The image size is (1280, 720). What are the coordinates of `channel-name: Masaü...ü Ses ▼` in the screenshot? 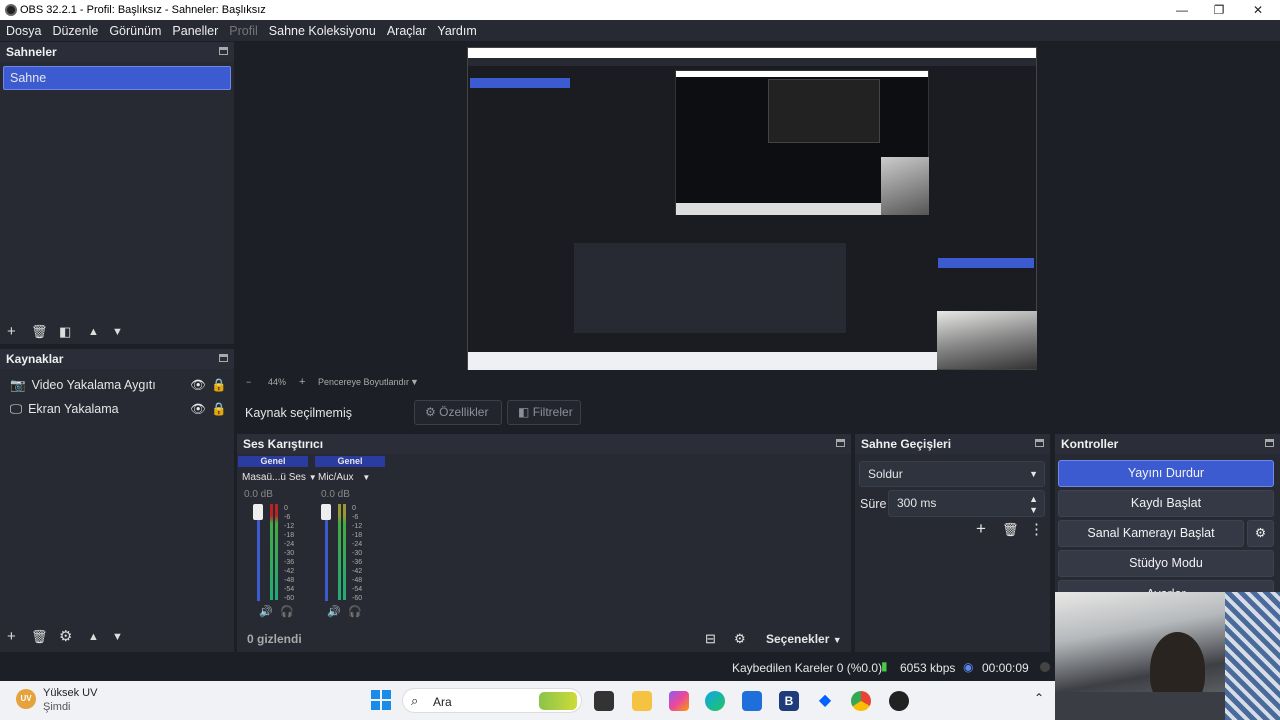 It's located at (277, 477).